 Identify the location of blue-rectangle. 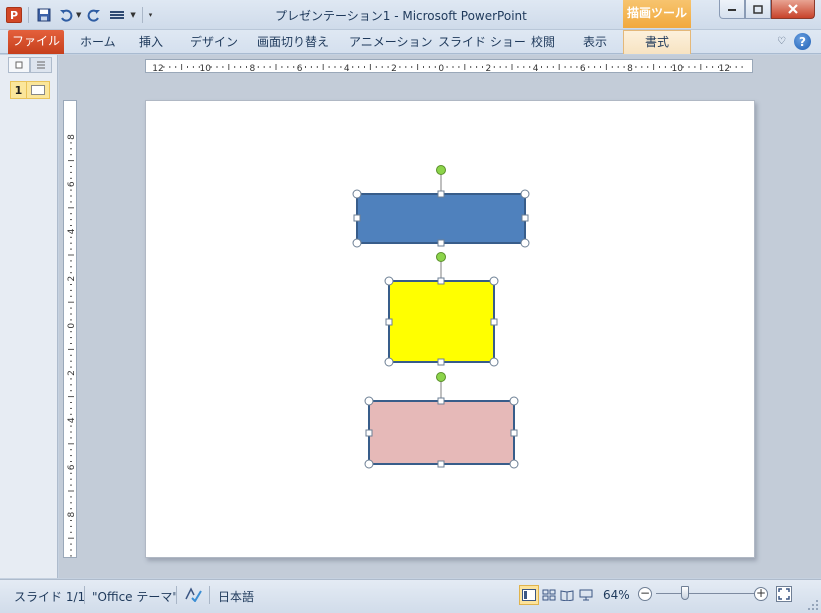
(441, 218).